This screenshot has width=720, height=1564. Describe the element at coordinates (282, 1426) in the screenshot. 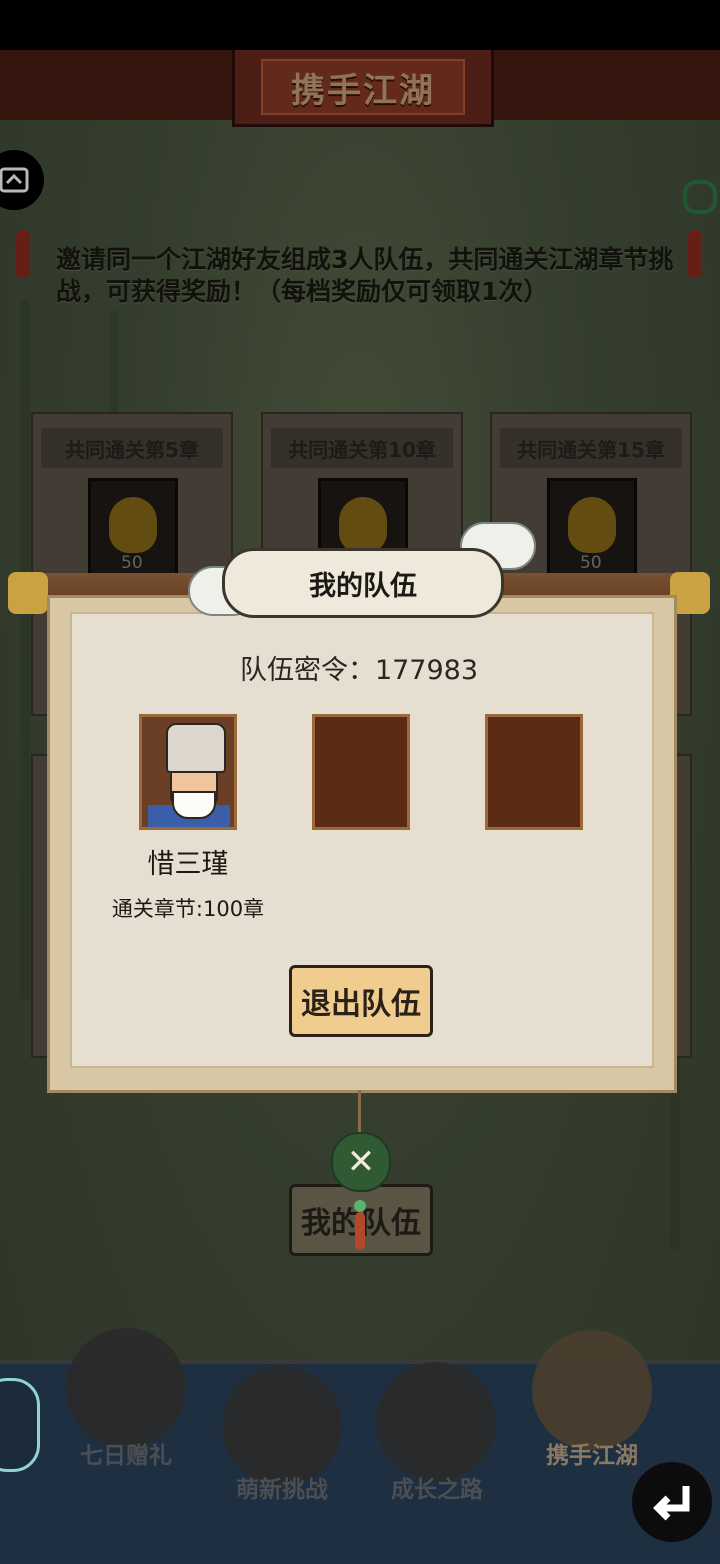

I see `nav-newbie-challenge` at that location.